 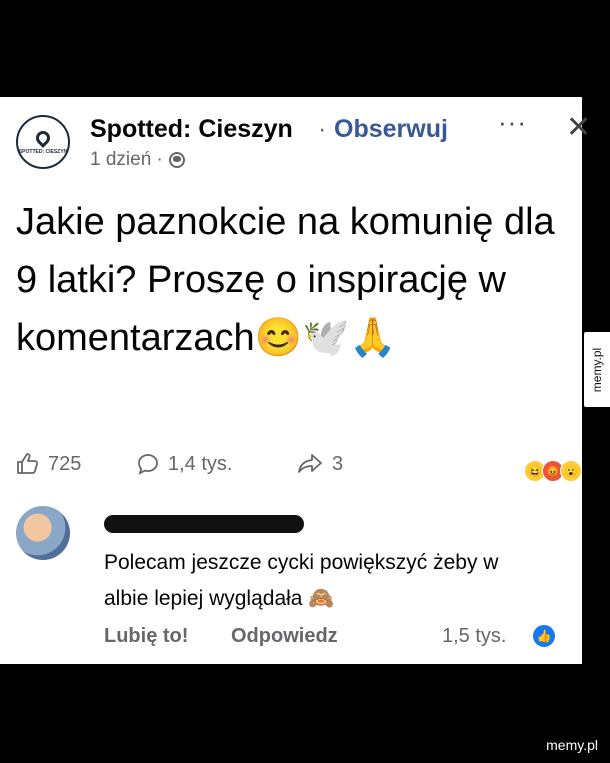 What do you see at coordinates (338, 463) in the screenshot?
I see `shares-count: 3` at bounding box center [338, 463].